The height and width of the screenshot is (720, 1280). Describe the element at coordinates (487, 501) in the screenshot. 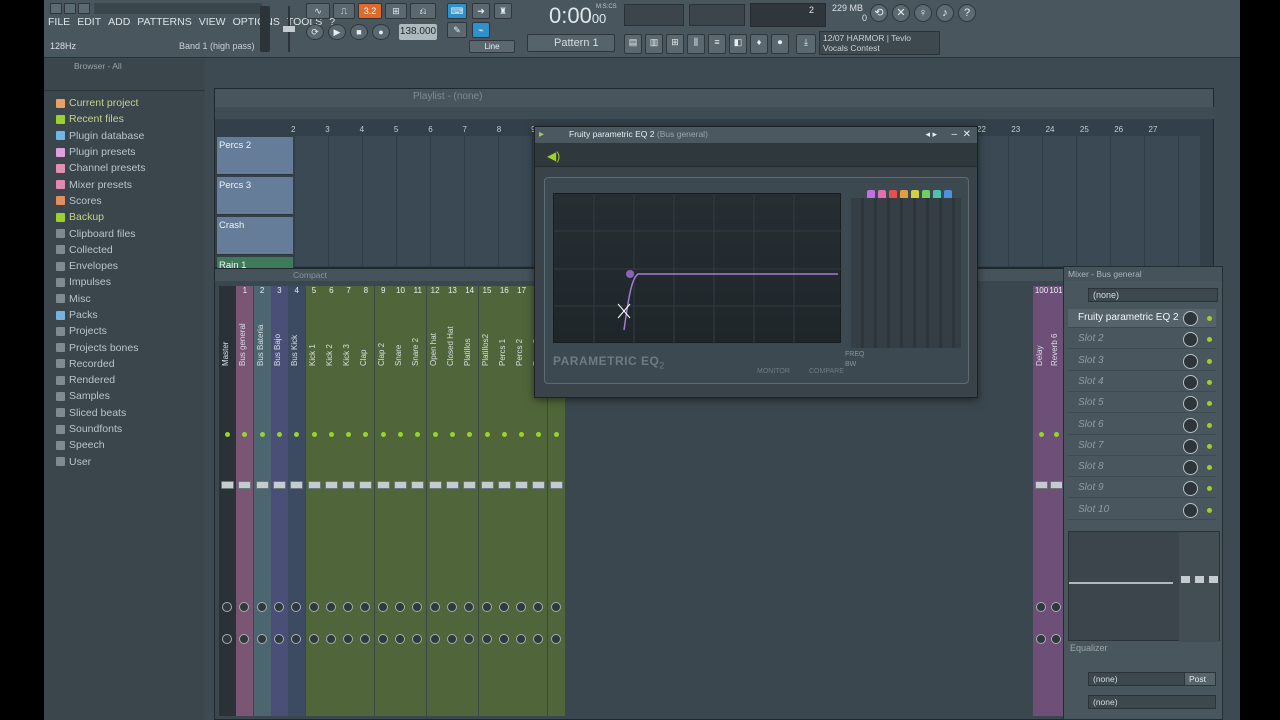

I see `mixer-strip: 15 Platillos2` at that location.